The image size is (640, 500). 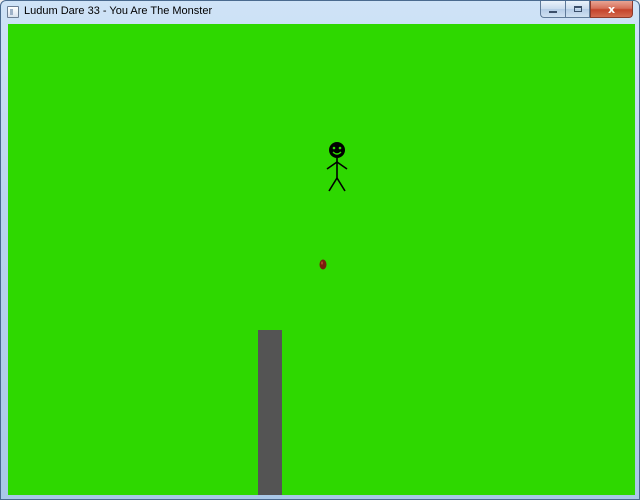 I want to click on maximize-button, so click(x=577, y=9).